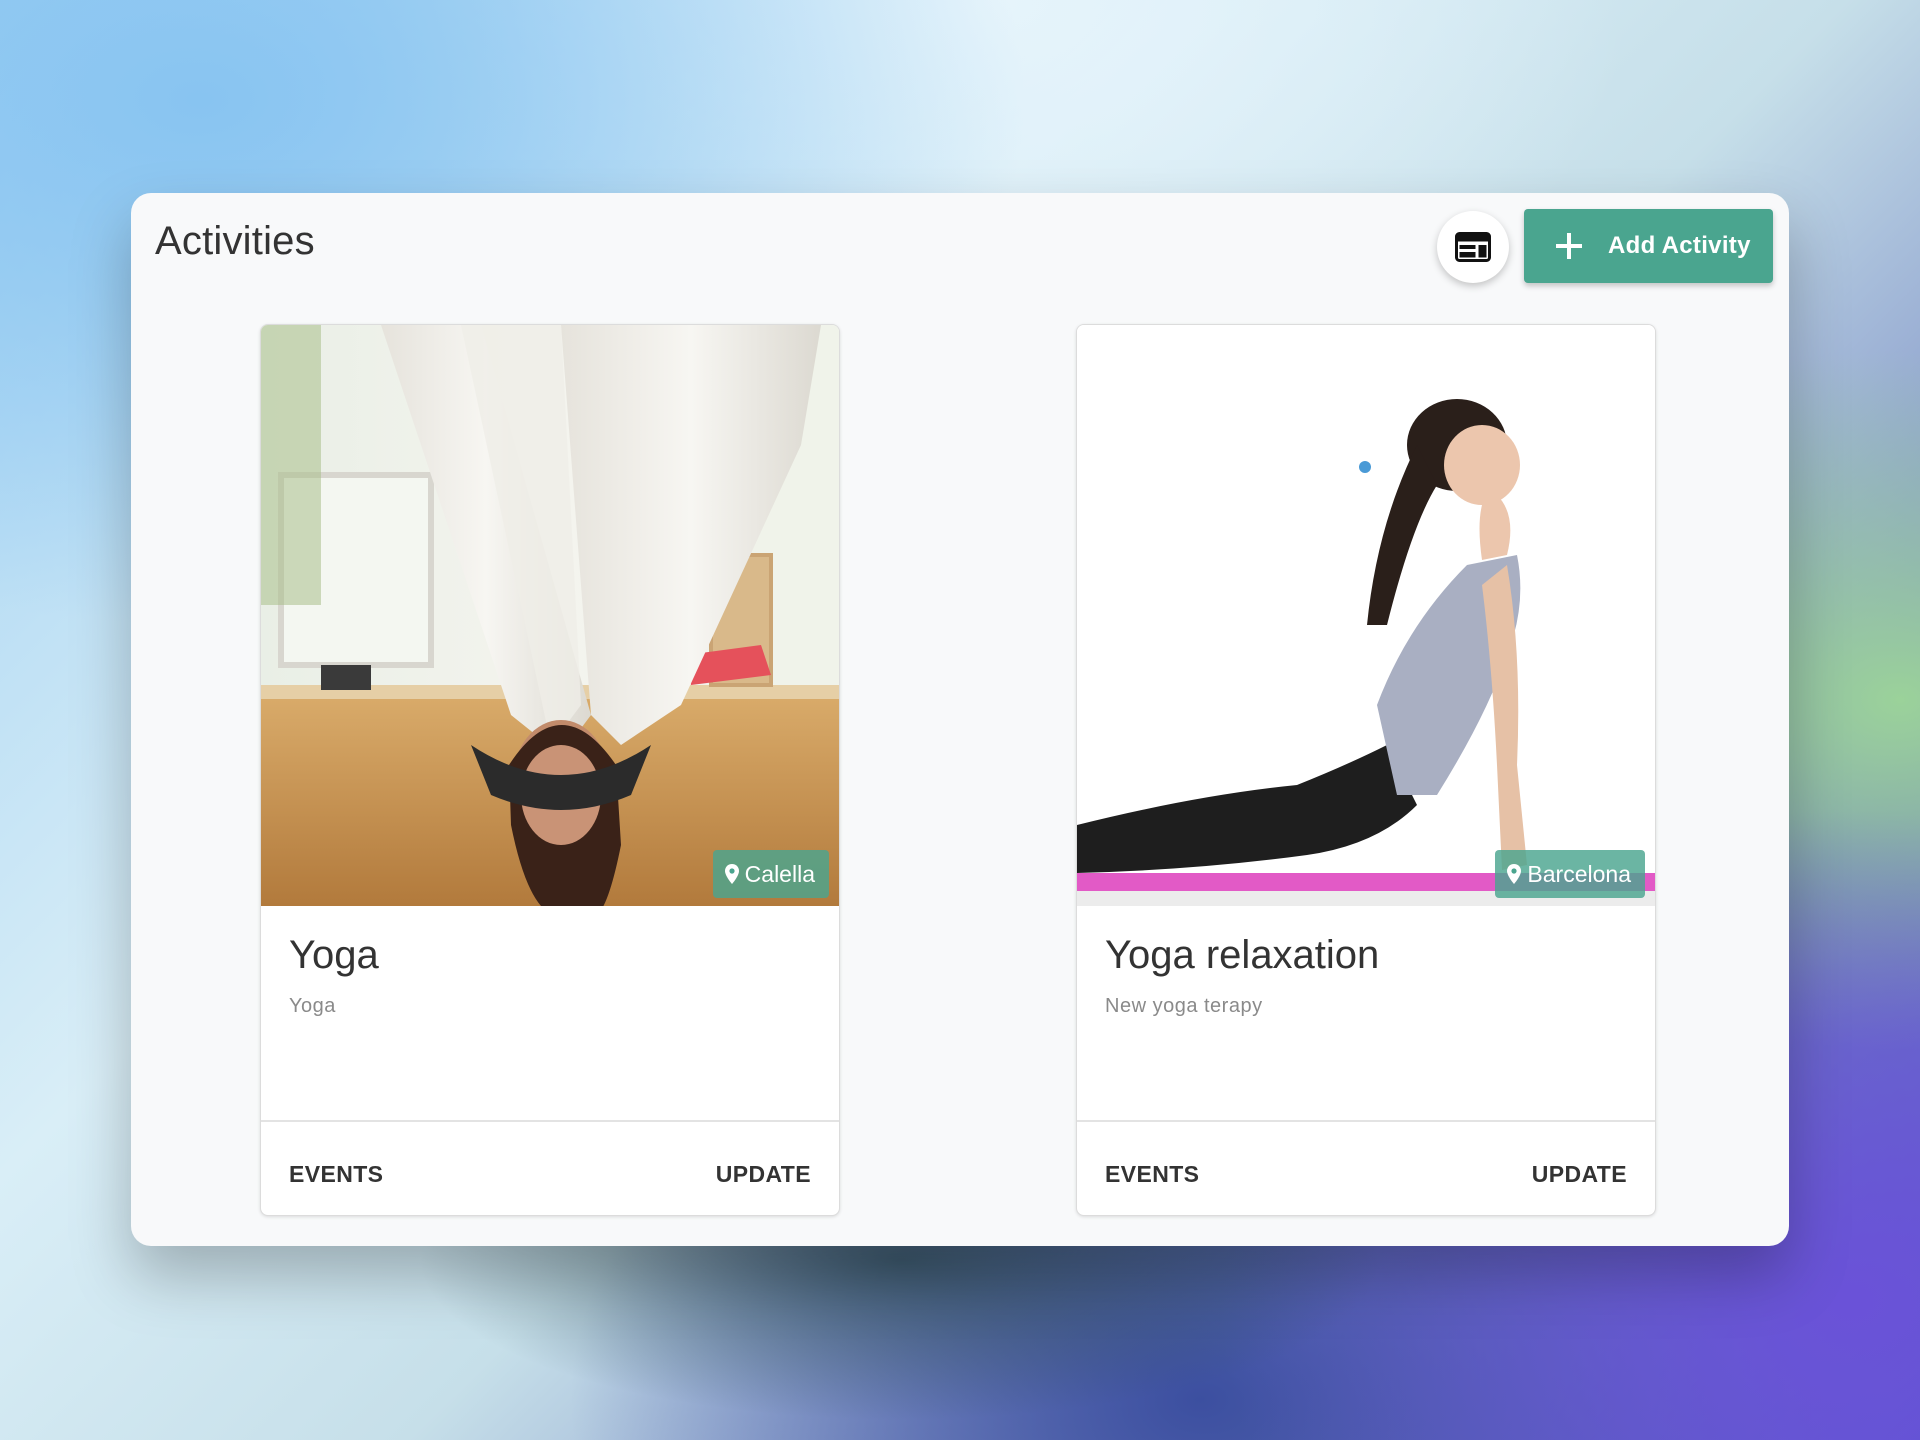  I want to click on location-label: Calella, so click(779, 873).